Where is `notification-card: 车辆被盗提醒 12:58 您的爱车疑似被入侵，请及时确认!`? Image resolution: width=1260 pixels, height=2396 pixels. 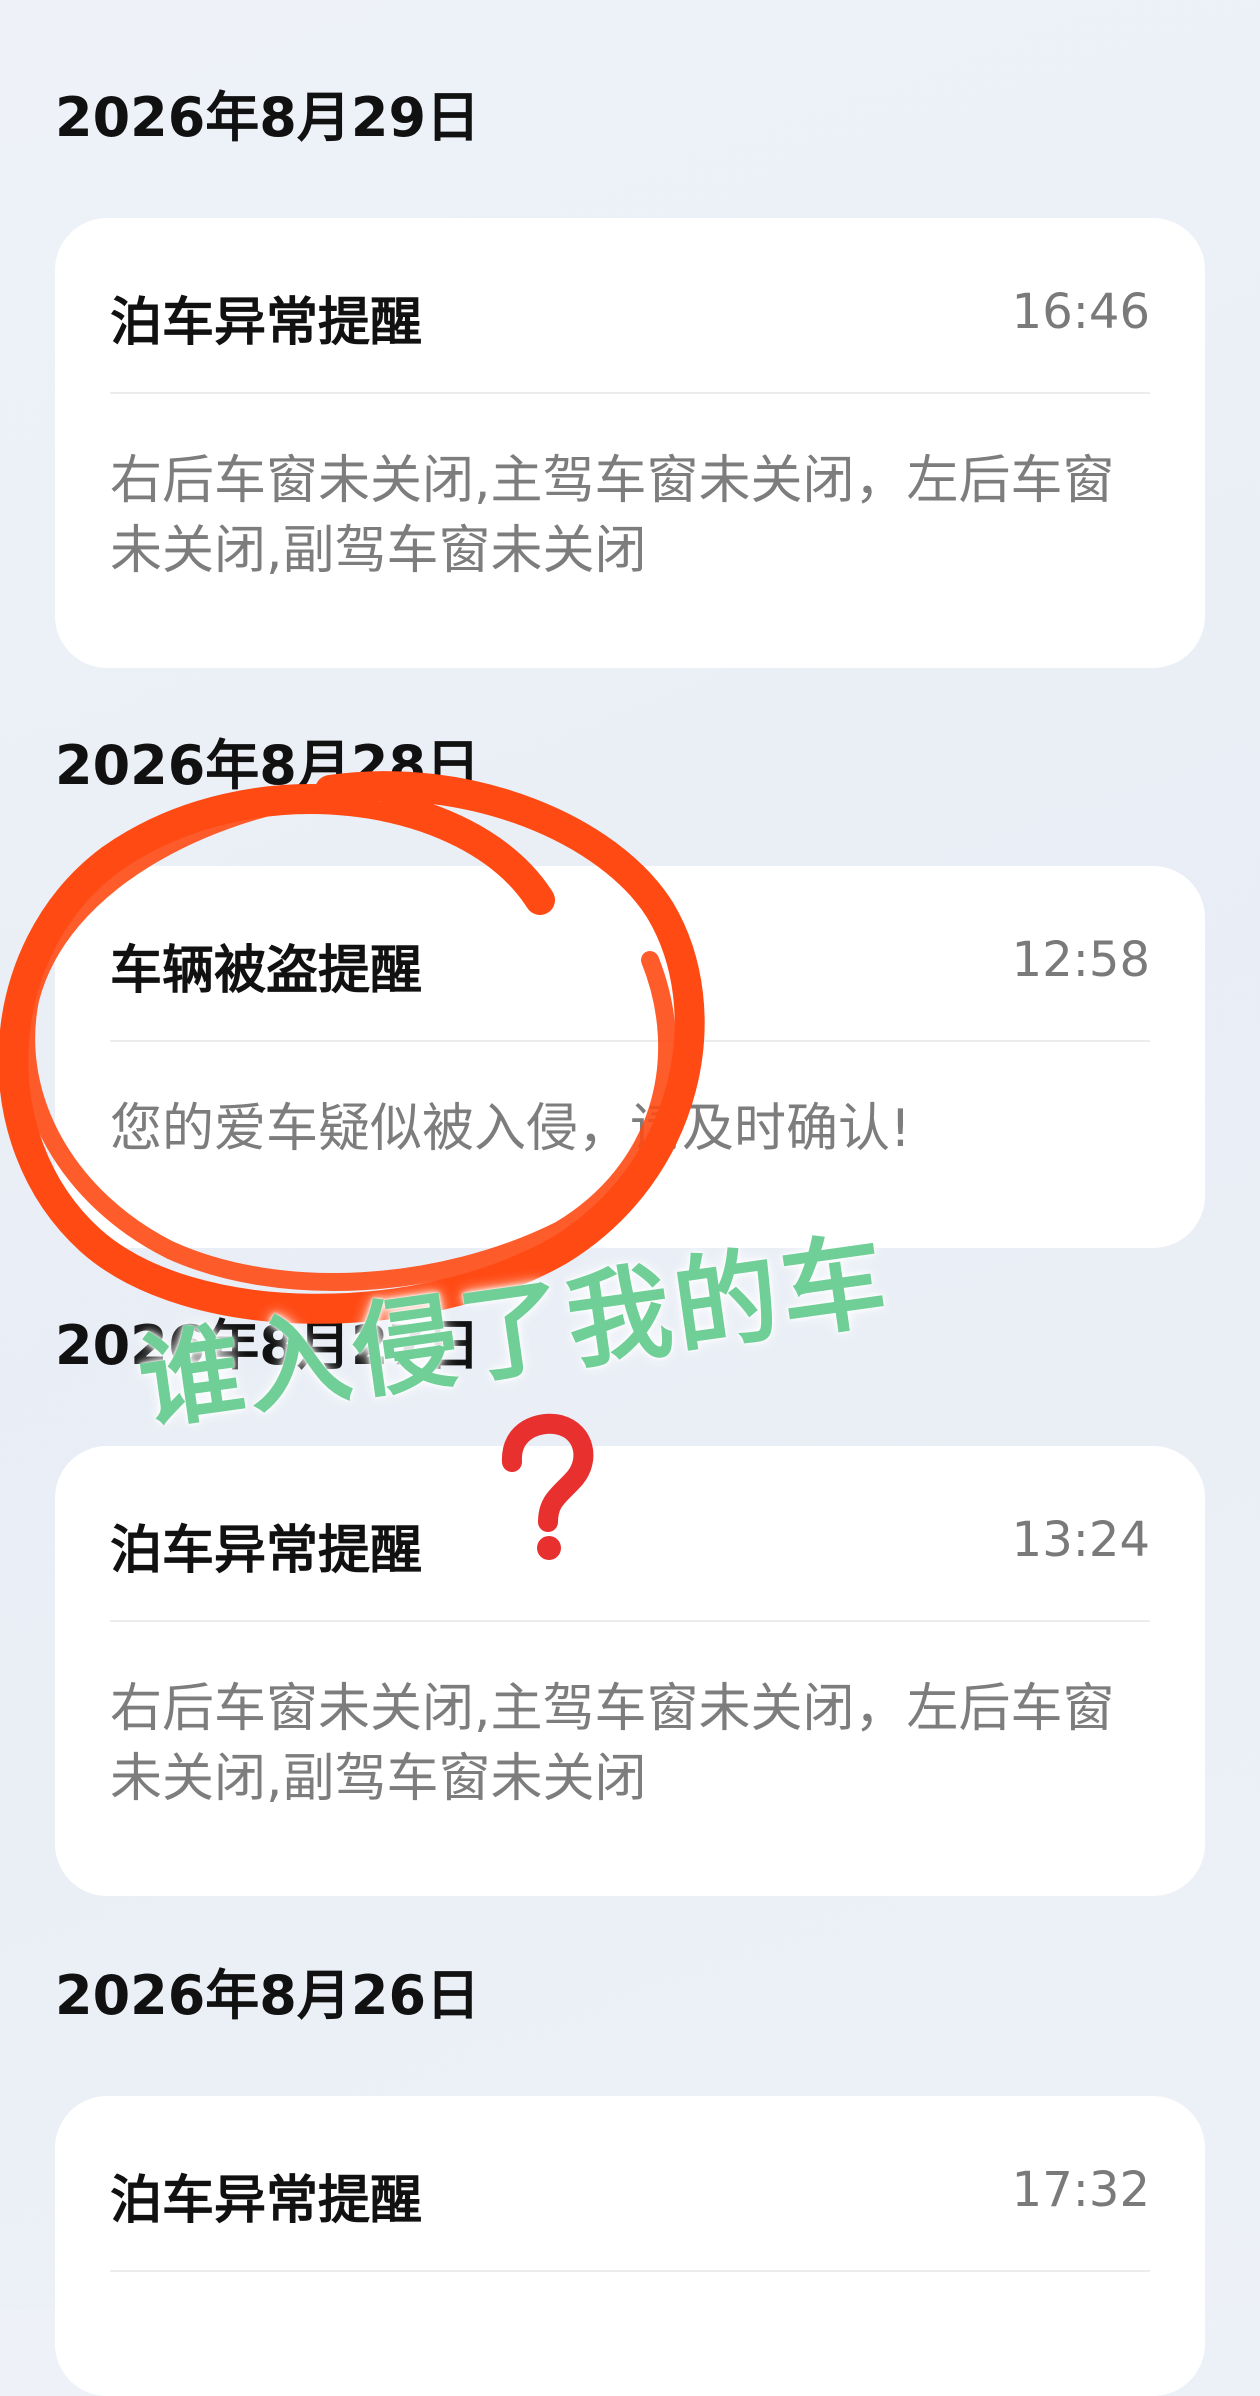 notification-card: 车辆被盗提醒 12:58 您的爱车疑似被入侵，请及时确认! is located at coordinates (630, 1057).